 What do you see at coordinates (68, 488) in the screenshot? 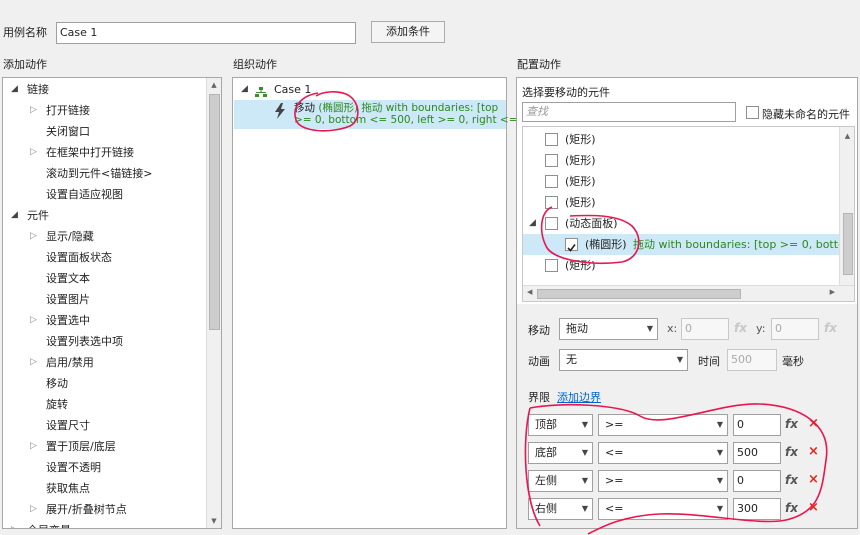
I see `action-tree-item-label: 获取焦点` at bounding box center [68, 488].